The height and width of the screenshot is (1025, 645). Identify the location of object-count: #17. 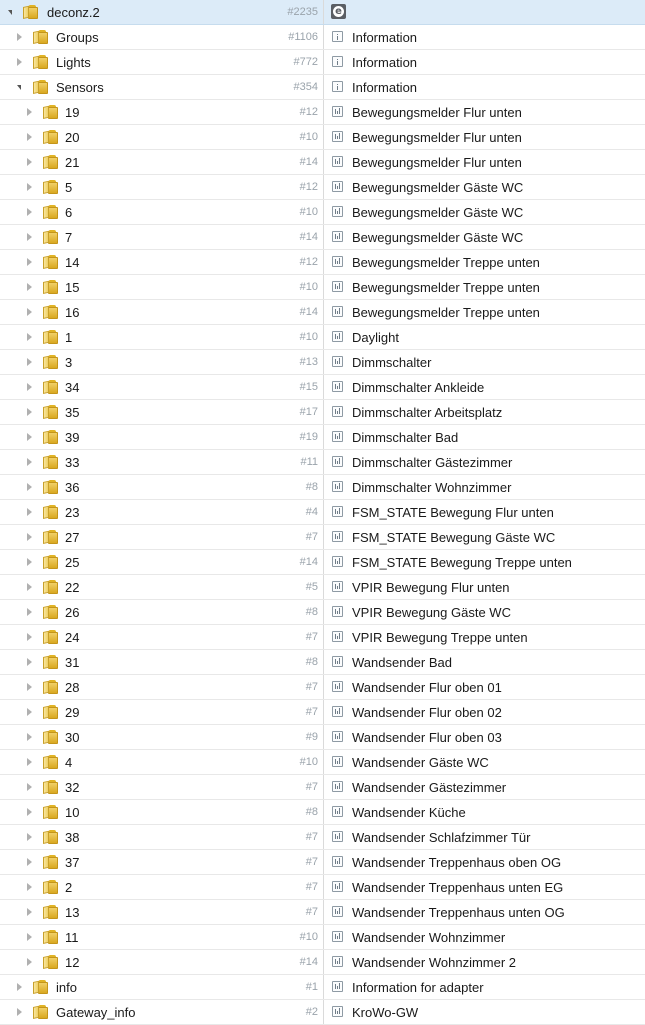
(308, 412).